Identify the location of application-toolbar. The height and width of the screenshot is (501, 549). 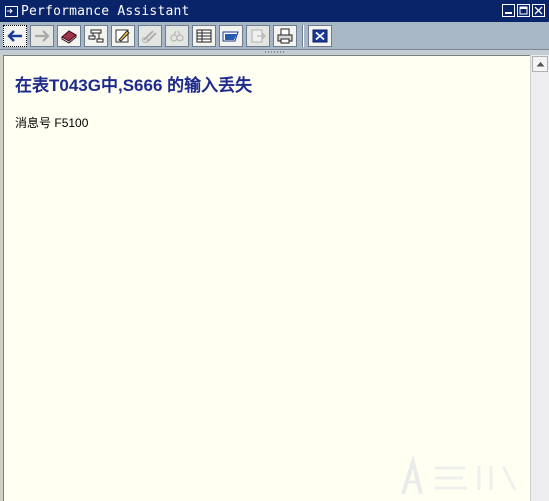
(274, 36).